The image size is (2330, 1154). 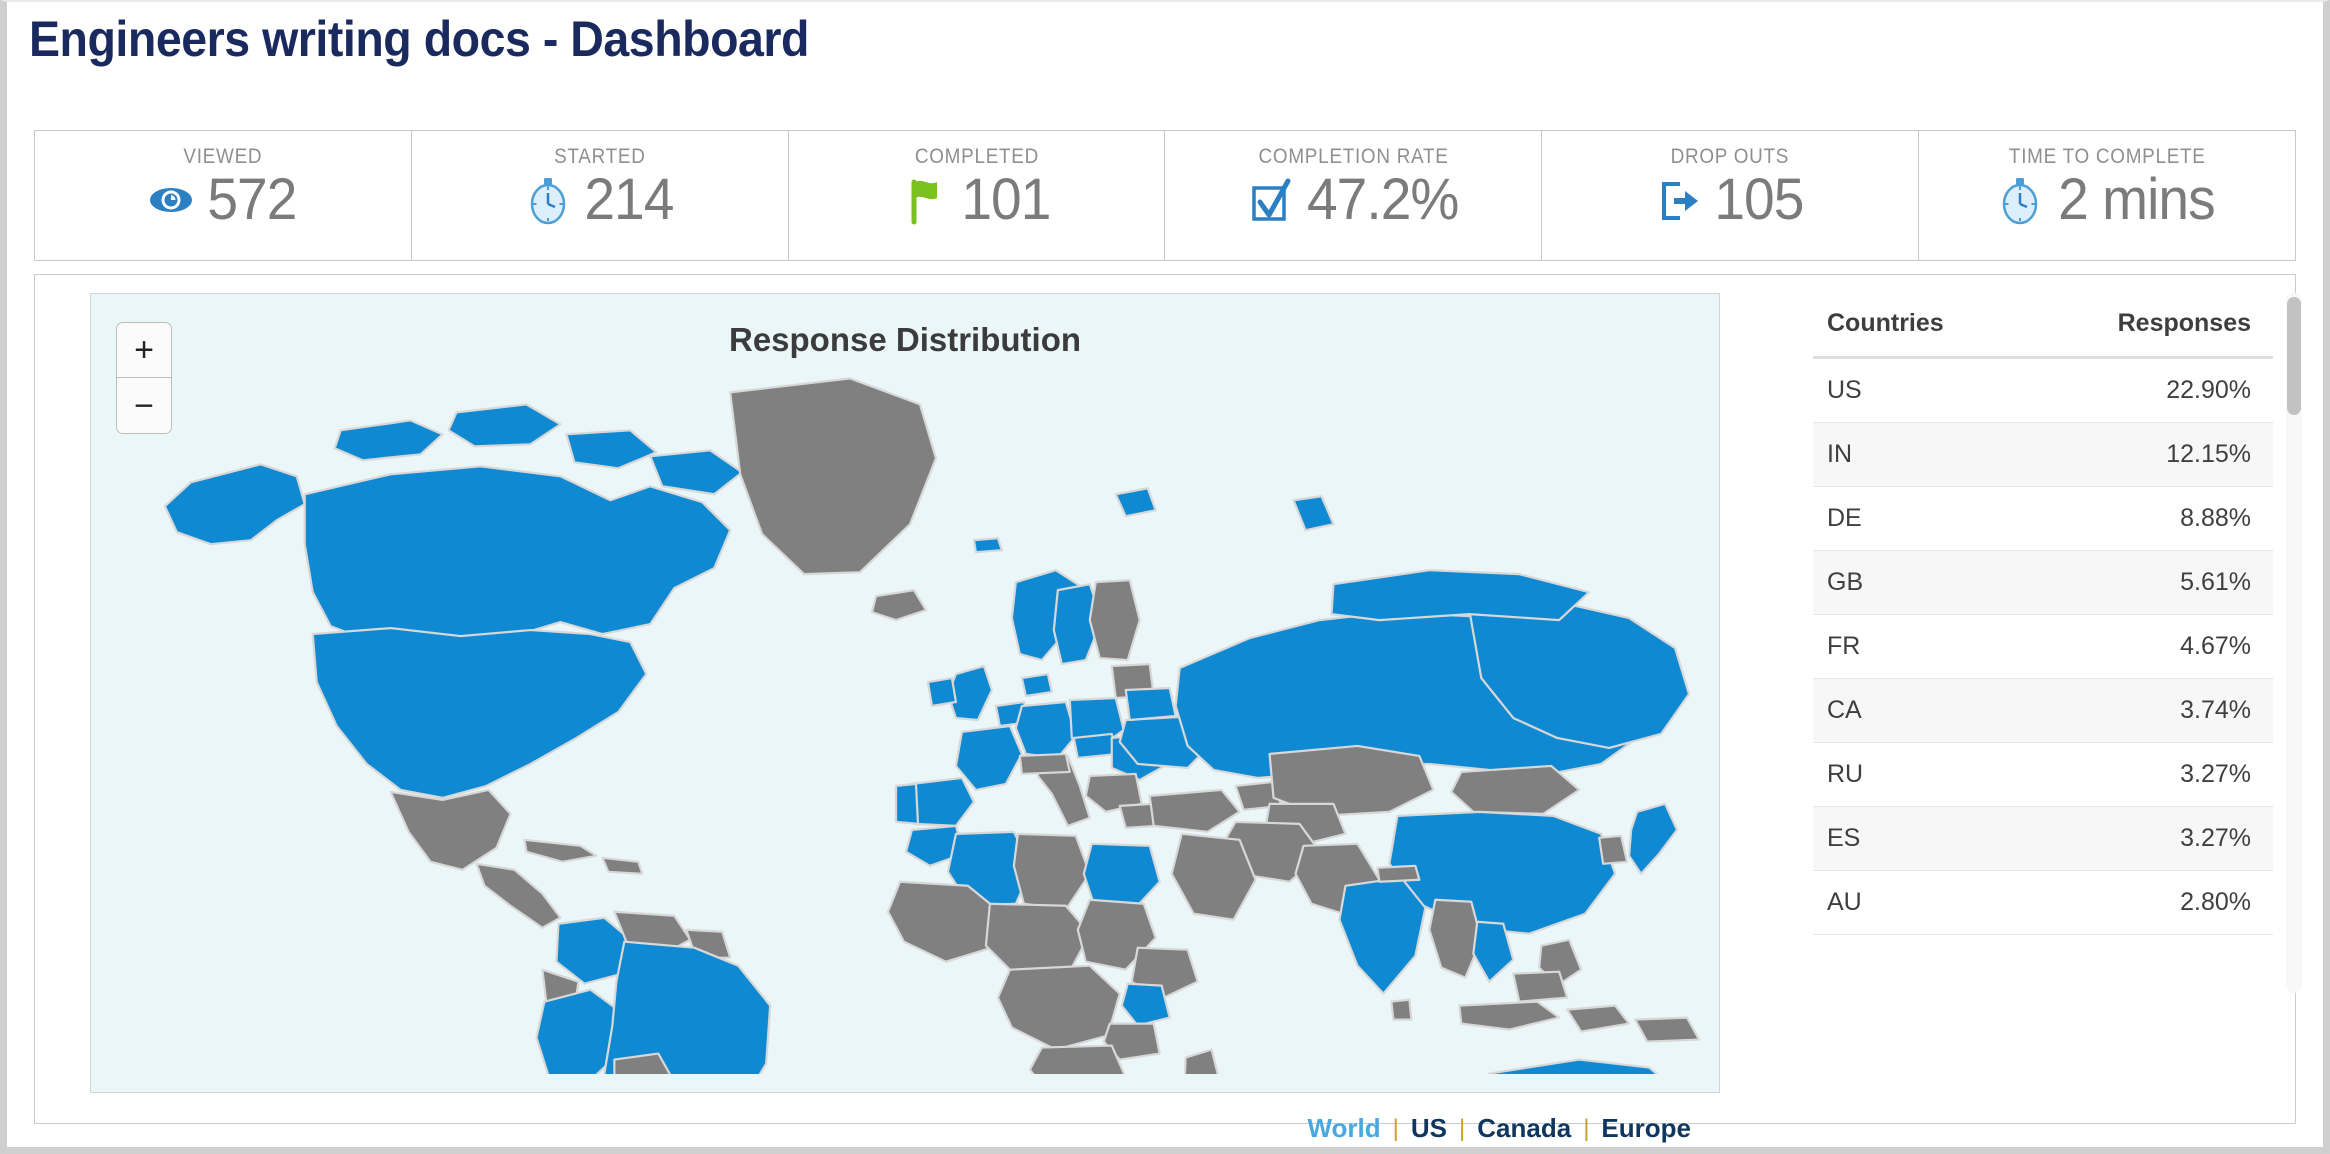 What do you see at coordinates (1058, 1007) in the screenshot?
I see `country-central-africa` at bounding box center [1058, 1007].